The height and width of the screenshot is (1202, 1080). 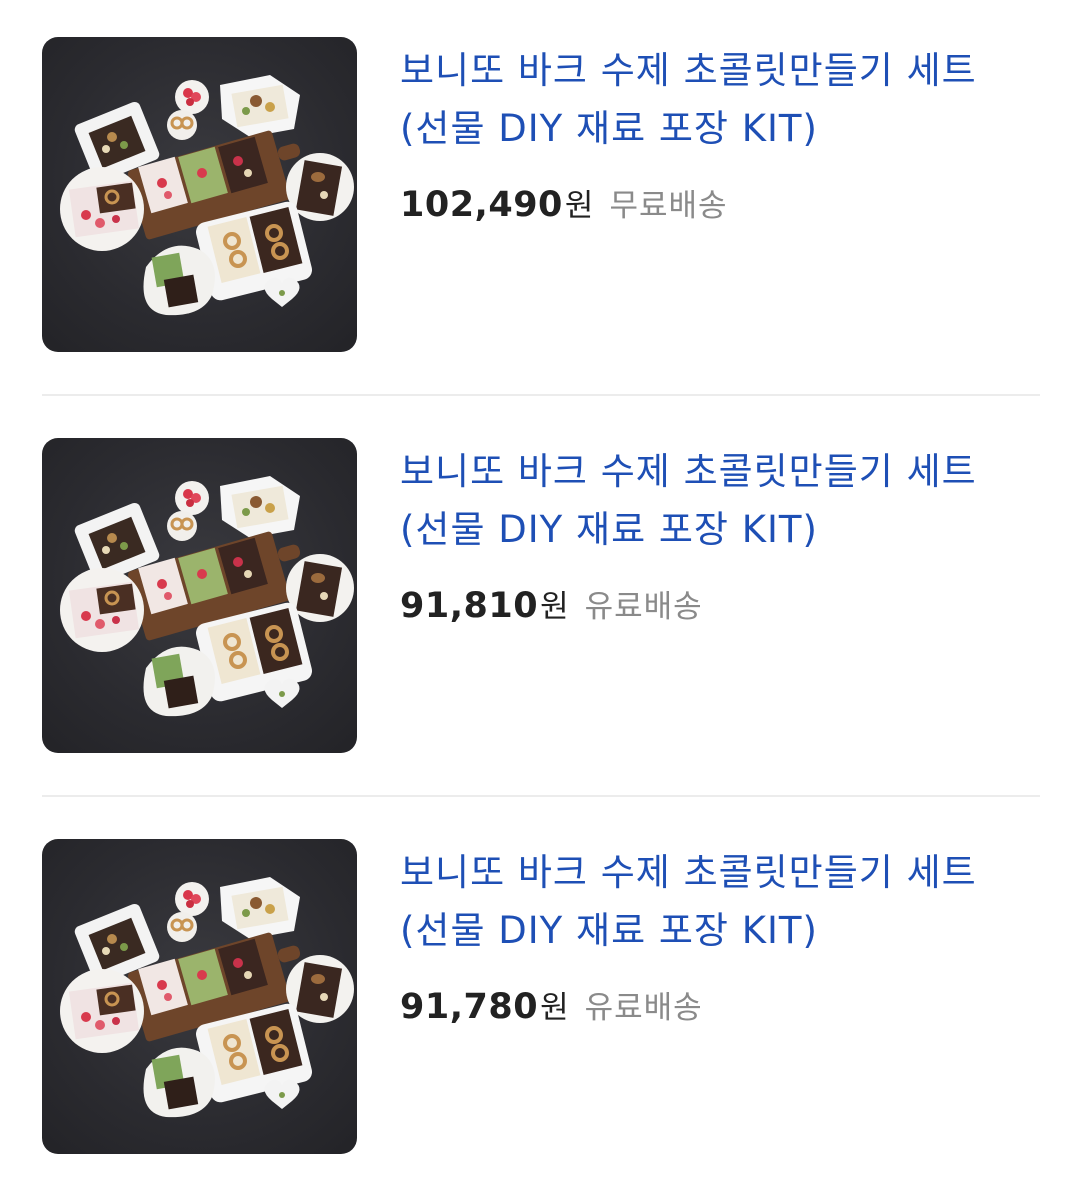 I want to click on product-price: 91,780, so click(x=469, y=1007).